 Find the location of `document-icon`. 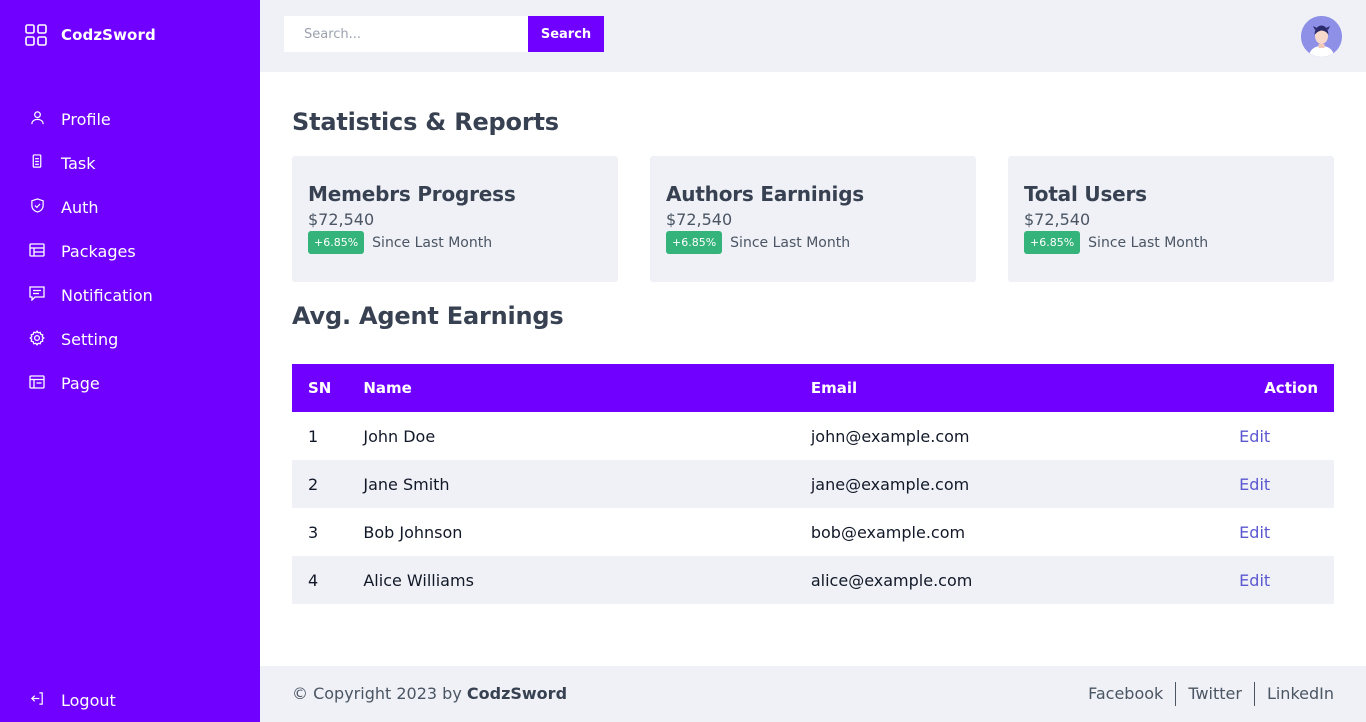

document-icon is located at coordinates (37, 162).